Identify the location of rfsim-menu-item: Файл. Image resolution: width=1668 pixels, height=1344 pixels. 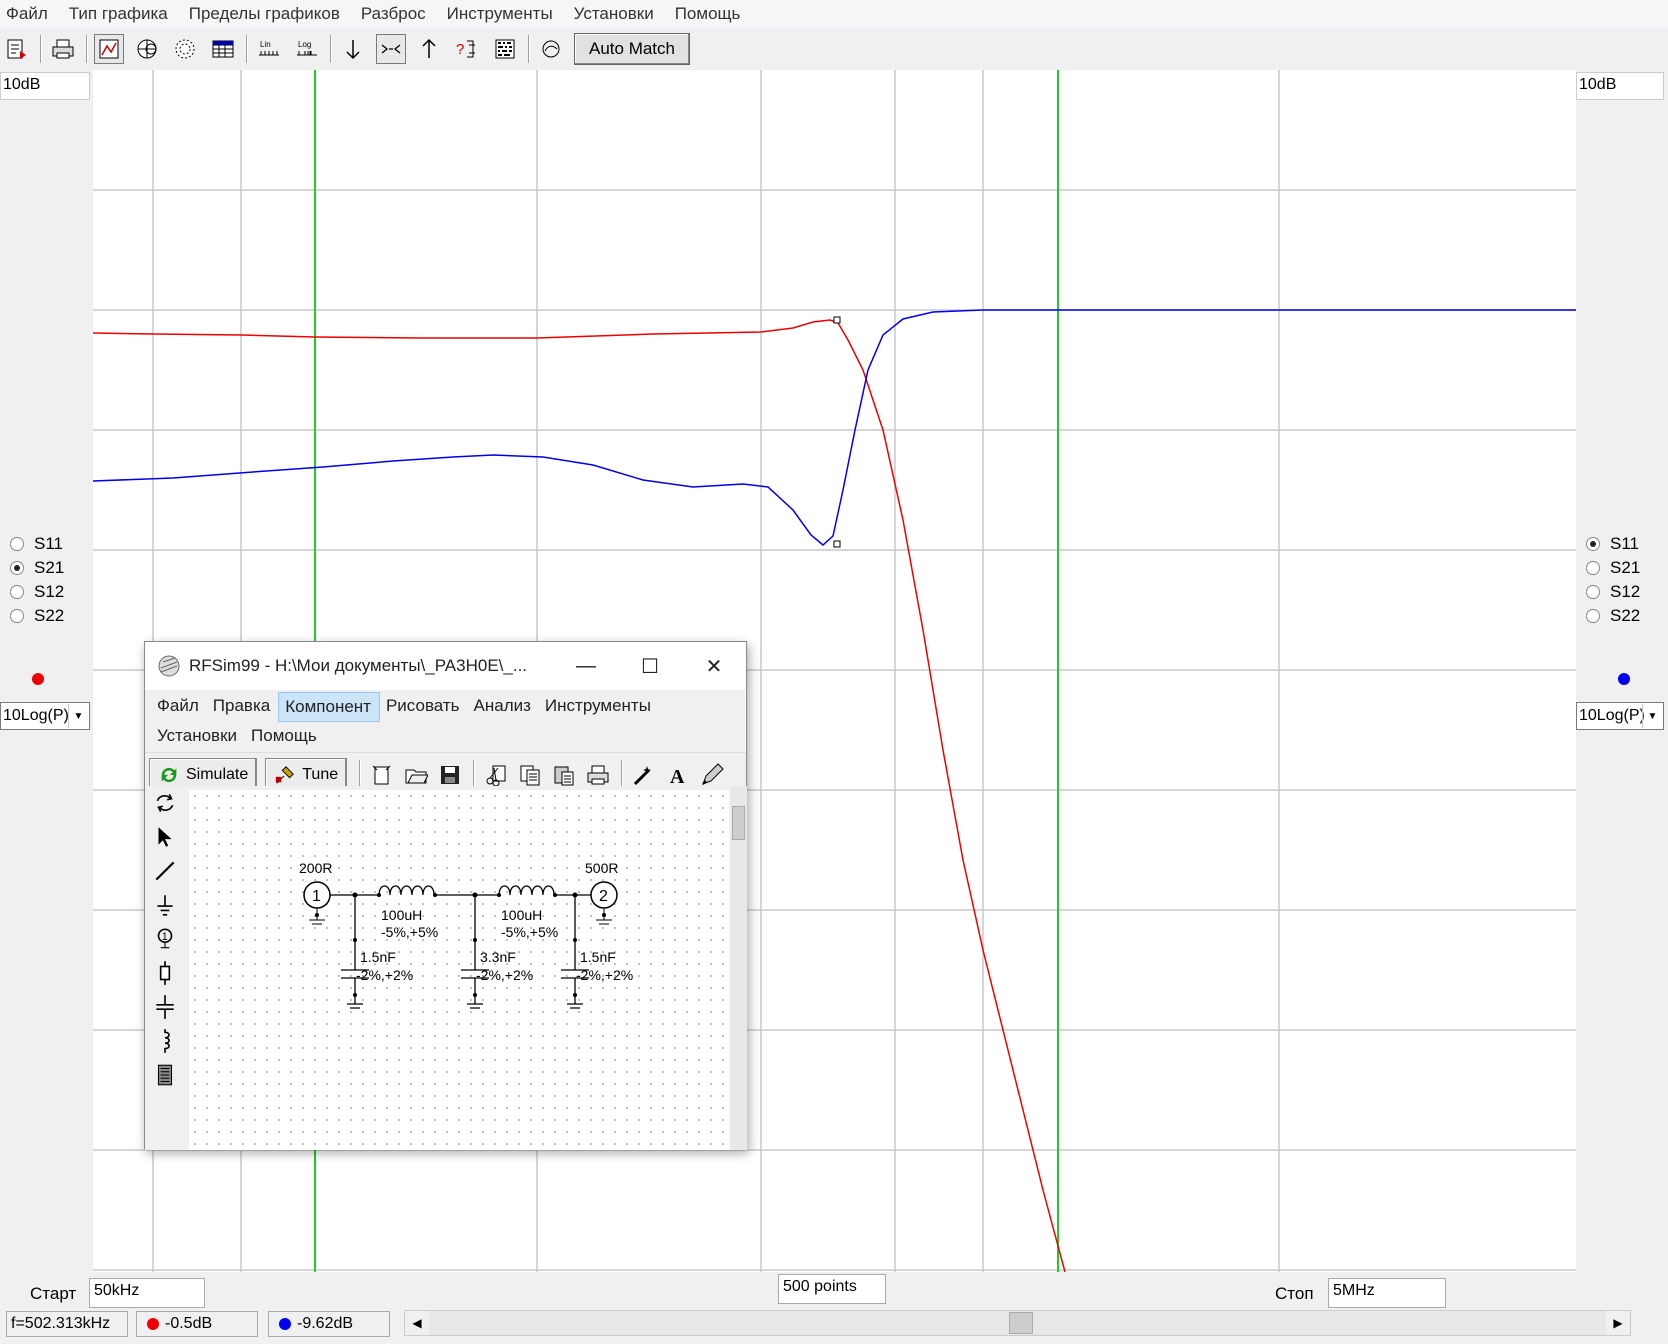
(179, 707).